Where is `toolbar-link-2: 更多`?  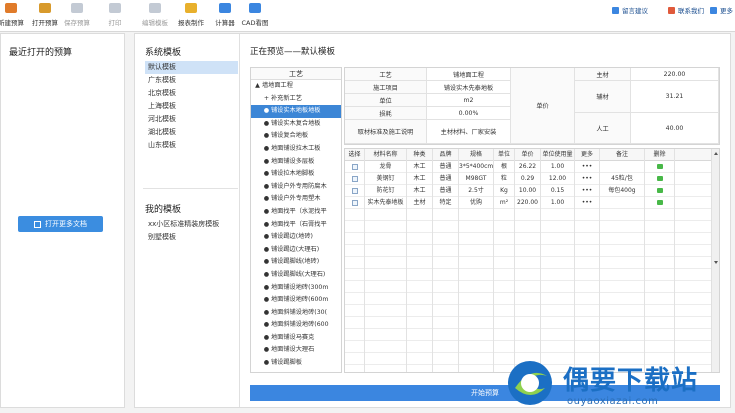
toolbar-link-2: 更多 is located at coordinates (721, 10).